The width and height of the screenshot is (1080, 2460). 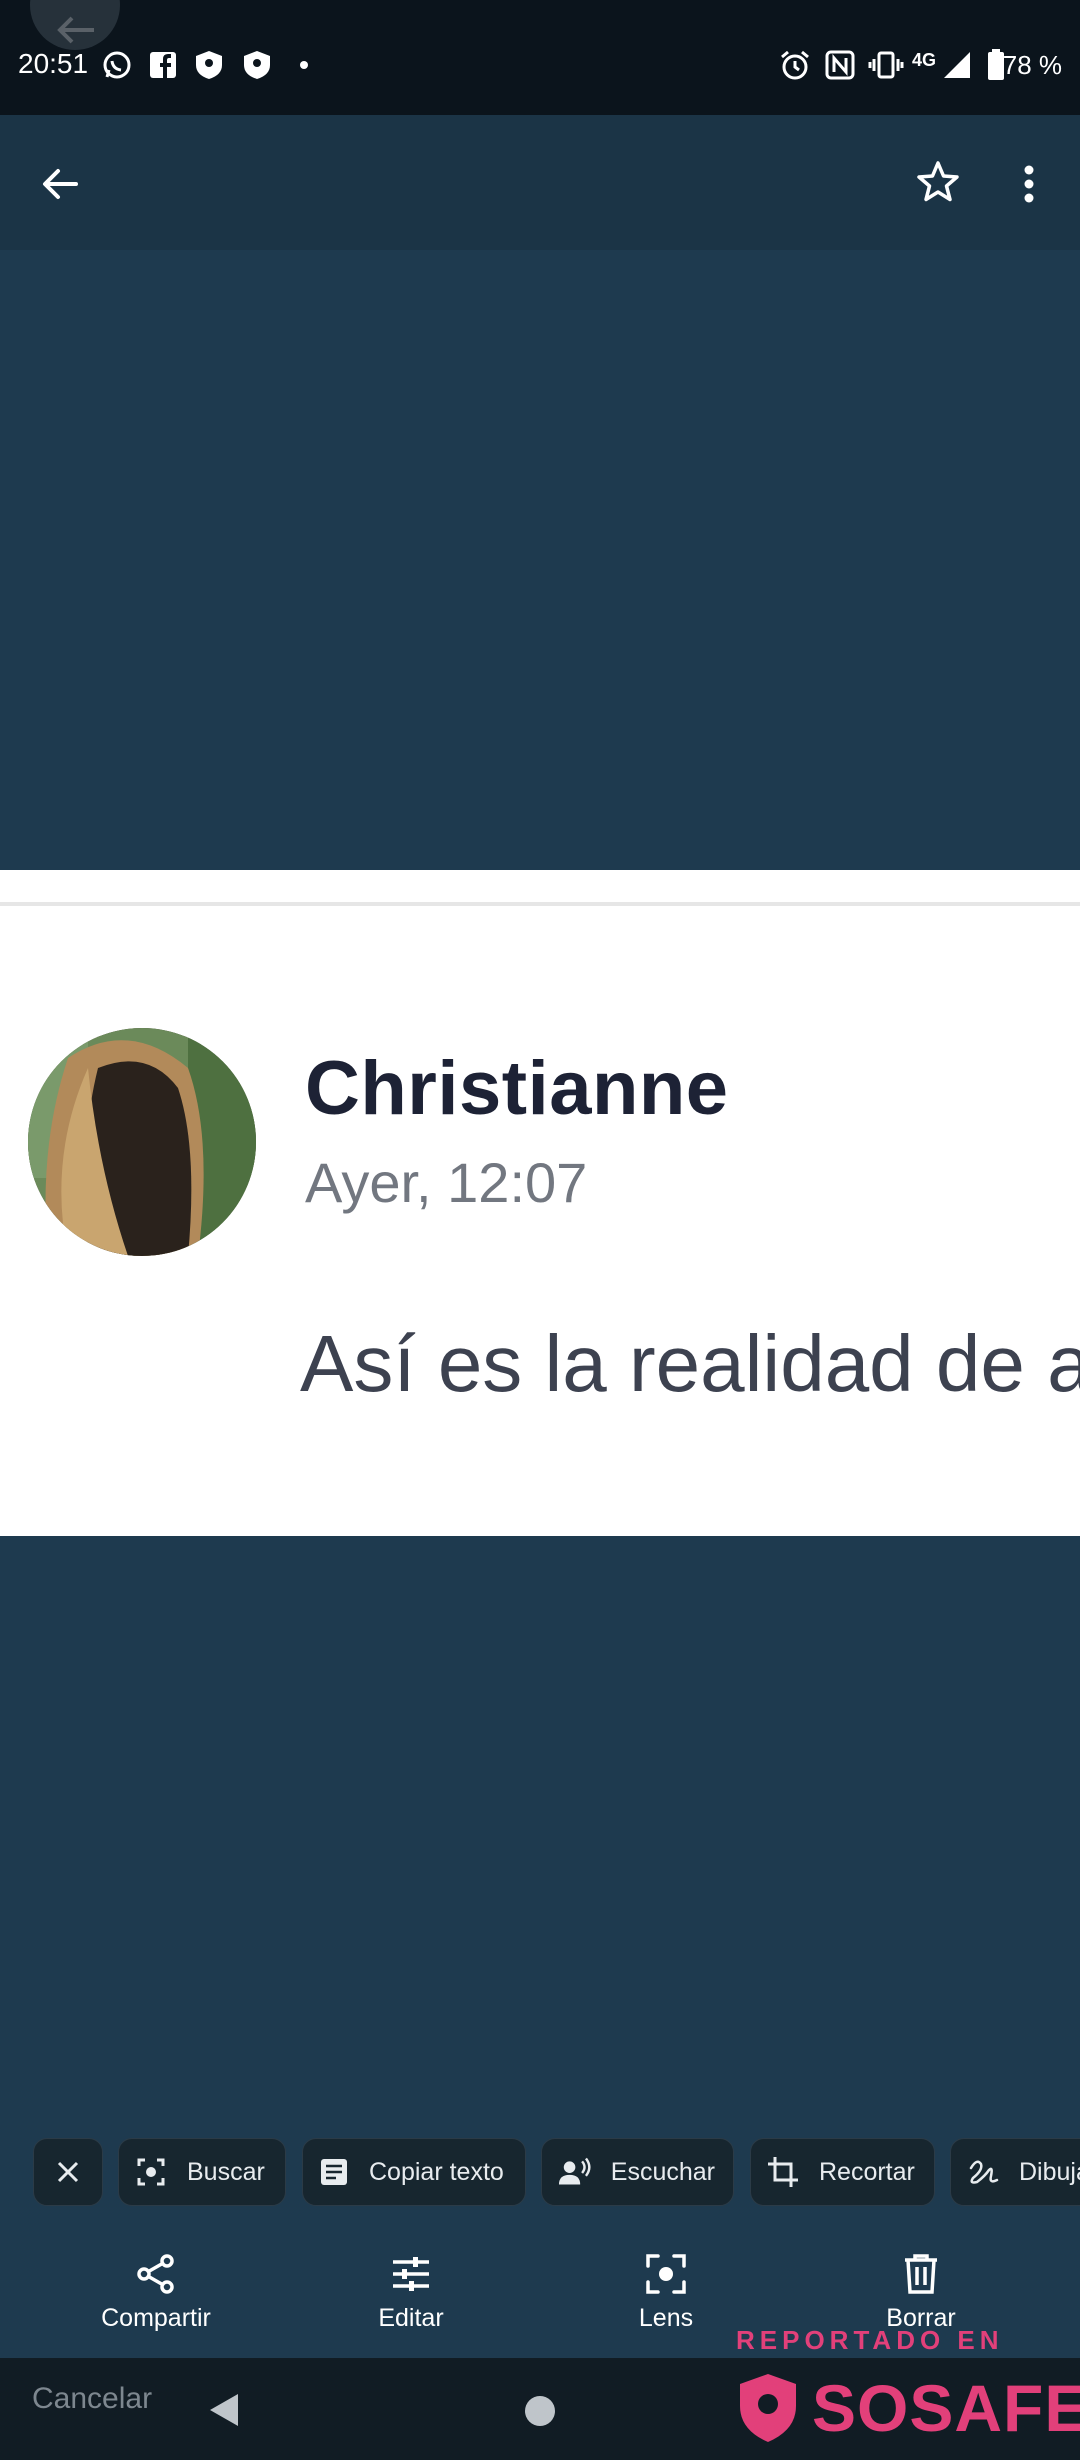 What do you see at coordinates (1049, 2171) in the screenshot?
I see `chip-label: Dibuja` at bounding box center [1049, 2171].